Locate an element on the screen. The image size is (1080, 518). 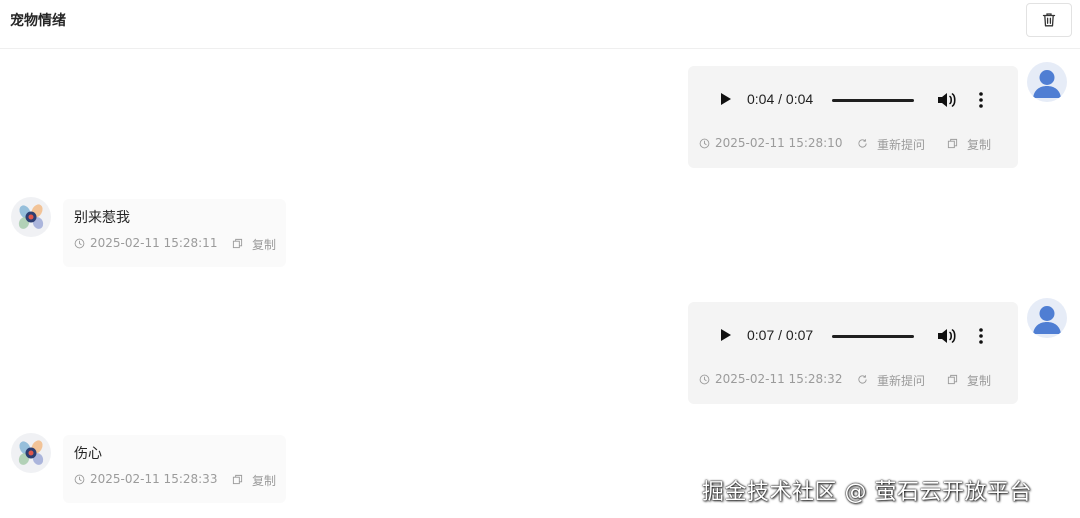
user-message-bubble: 0:07 / 0:07 2025-02-11 15:28:32 重新提问 复制 is located at coordinates (853, 353).